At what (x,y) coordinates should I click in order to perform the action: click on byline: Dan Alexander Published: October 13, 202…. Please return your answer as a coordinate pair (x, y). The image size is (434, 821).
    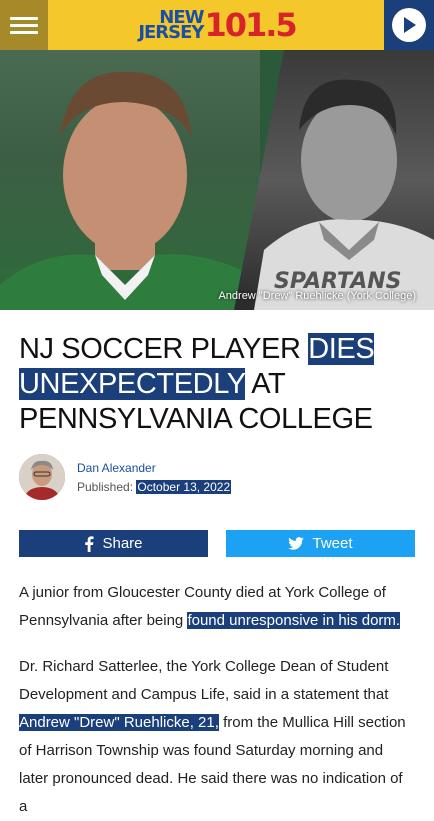
    Looking at the image, I should click on (217, 477).